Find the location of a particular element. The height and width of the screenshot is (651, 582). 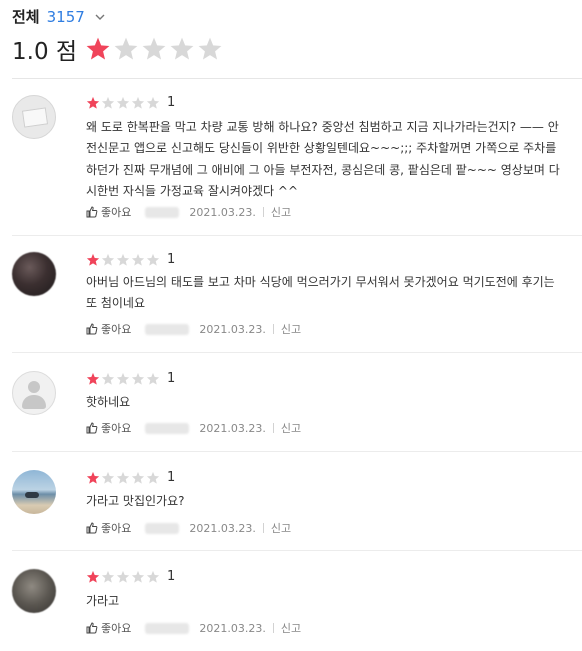

review-text-line: 시한번 자식들 가정교육 잘시켜야겠다 ^^ is located at coordinates (192, 190).